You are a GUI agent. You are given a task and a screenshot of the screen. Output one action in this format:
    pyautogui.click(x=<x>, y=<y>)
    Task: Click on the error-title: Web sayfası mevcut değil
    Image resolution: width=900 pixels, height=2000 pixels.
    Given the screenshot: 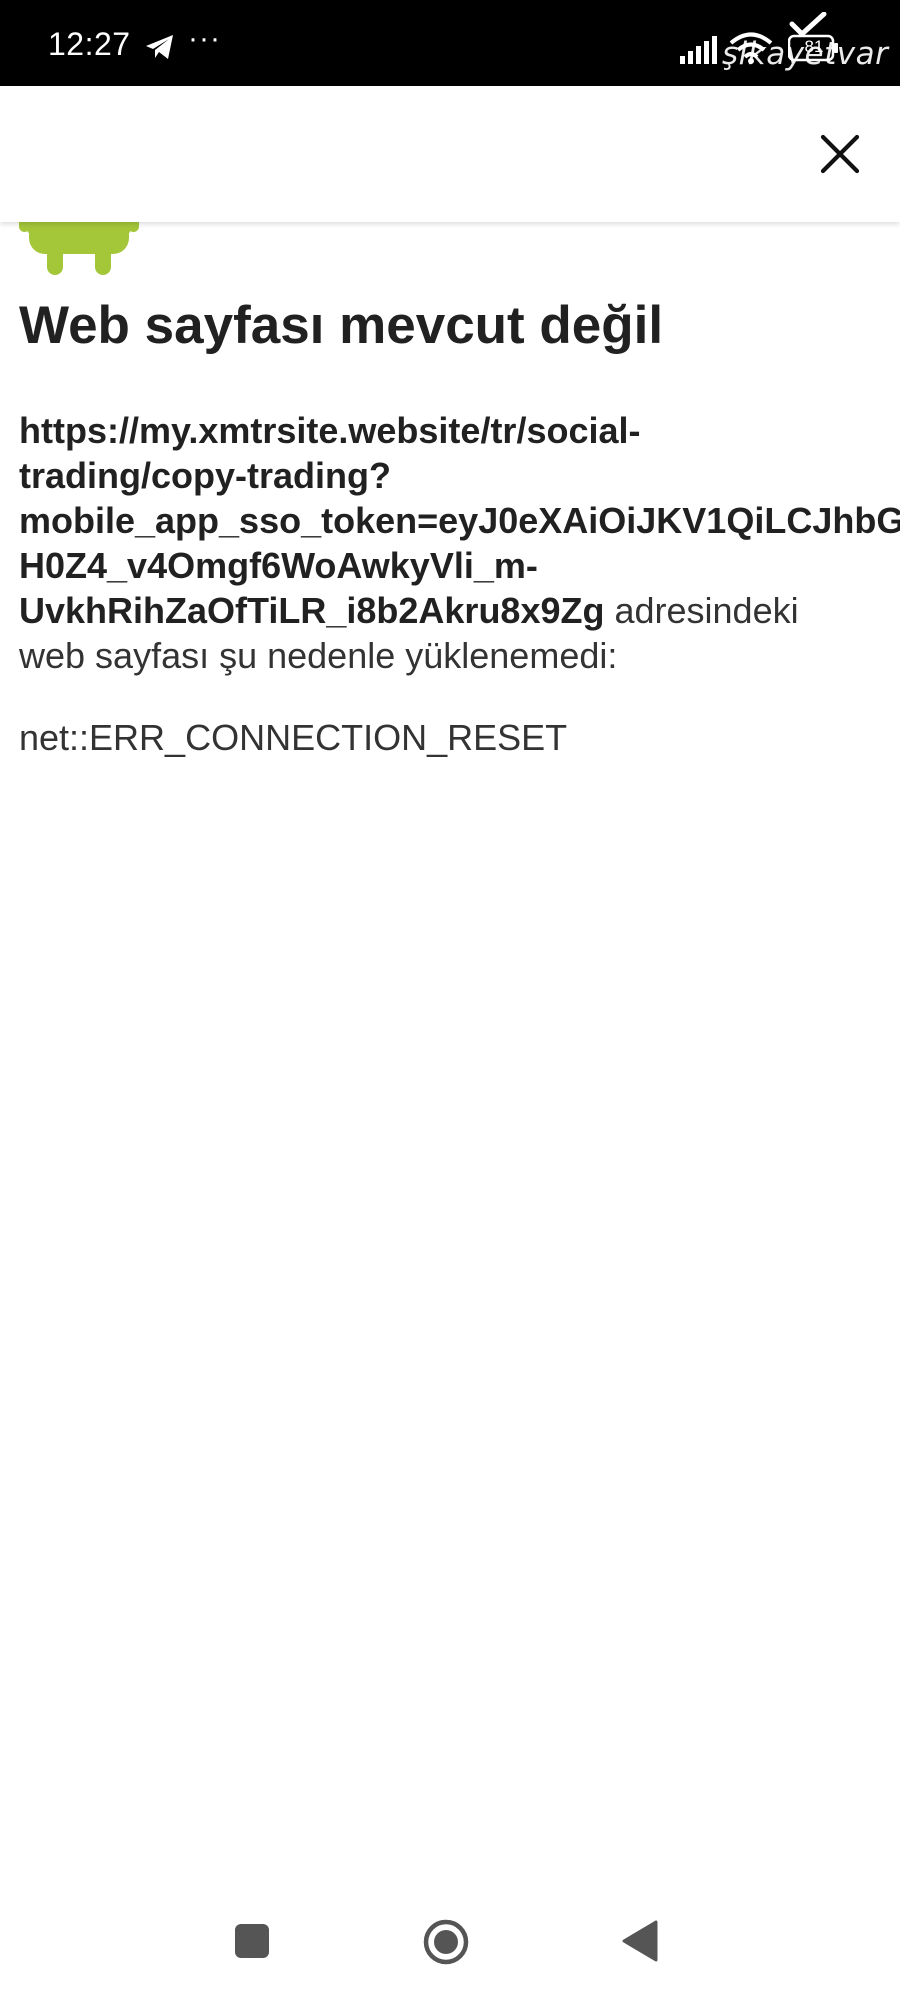 What is the action you would take?
    pyautogui.click(x=341, y=325)
    